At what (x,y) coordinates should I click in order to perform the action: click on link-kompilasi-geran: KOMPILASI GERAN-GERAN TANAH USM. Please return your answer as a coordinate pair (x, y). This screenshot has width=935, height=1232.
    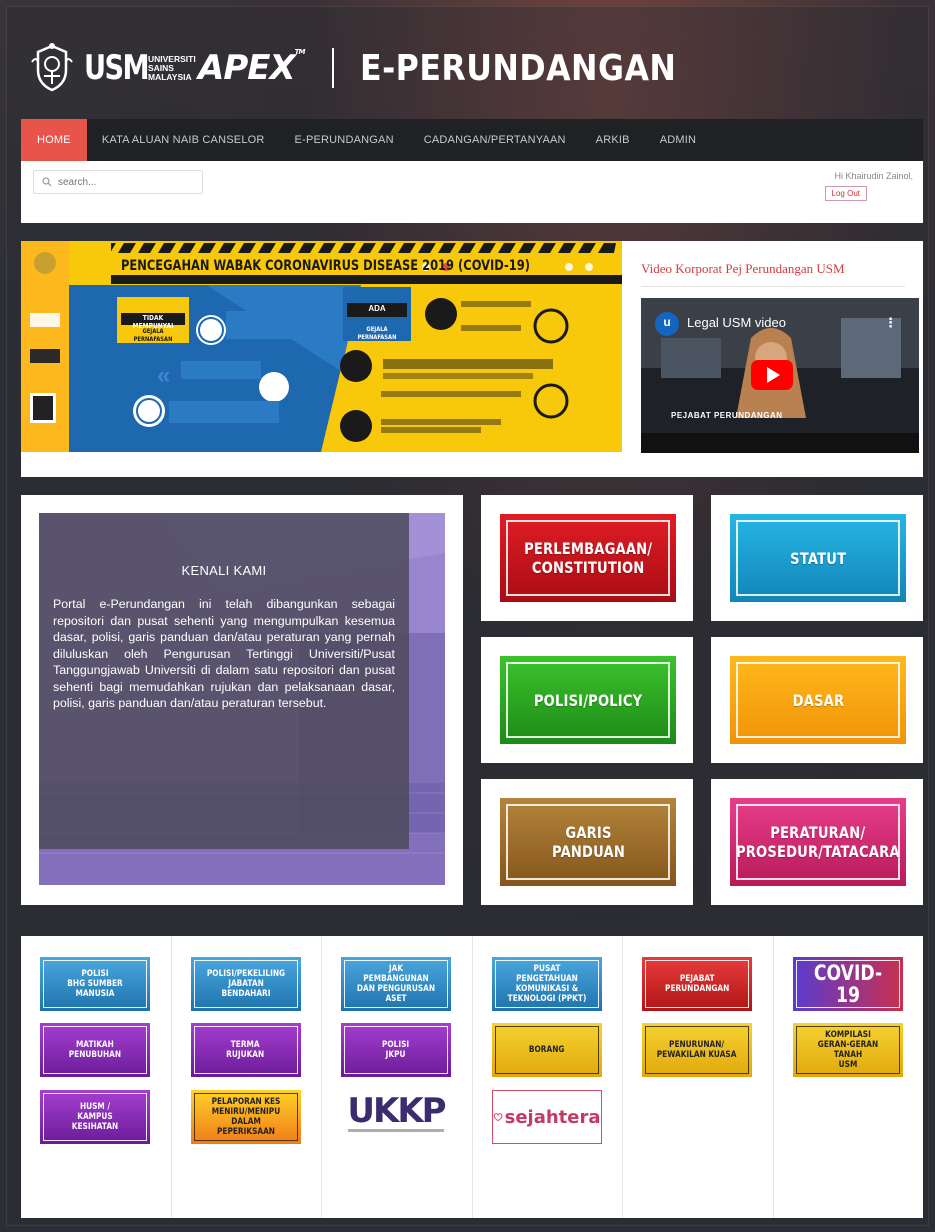
    Looking at the image, I should click on (847, 1050).